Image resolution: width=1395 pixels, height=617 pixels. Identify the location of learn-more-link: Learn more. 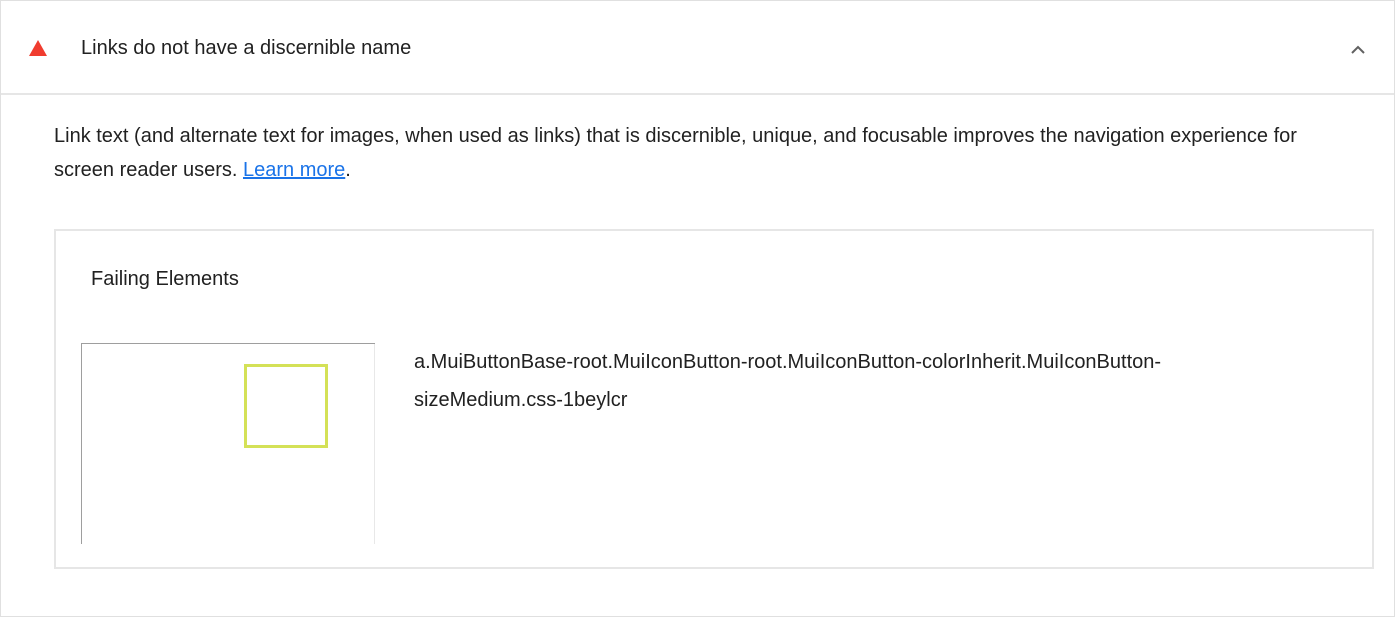
(294, 170).